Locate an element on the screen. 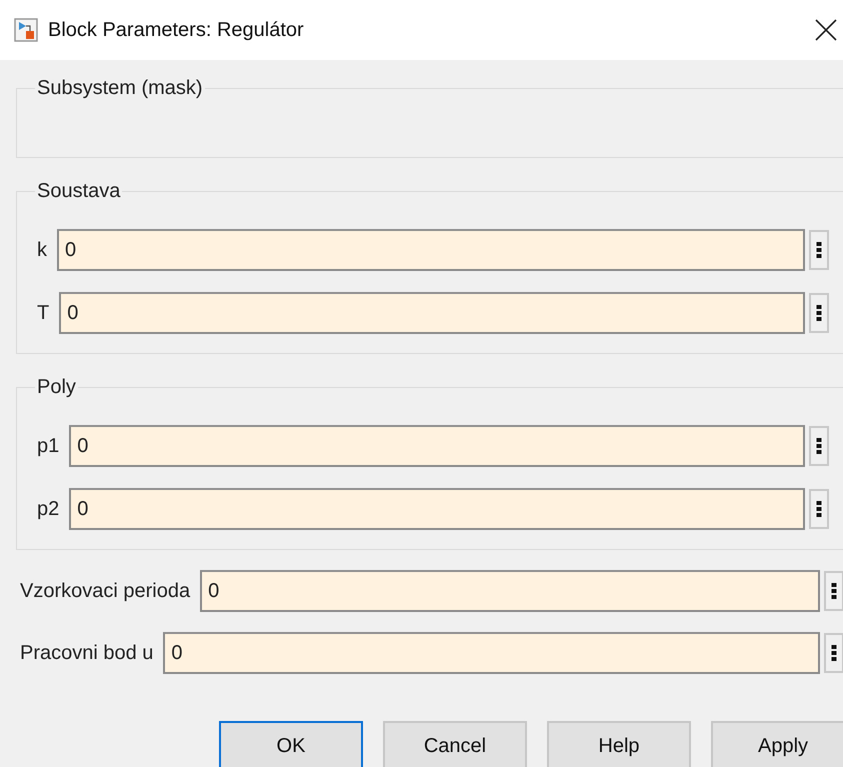 The height and width of the screenshot is (767, 843). field-label: k is located at coordinates (42, 250).